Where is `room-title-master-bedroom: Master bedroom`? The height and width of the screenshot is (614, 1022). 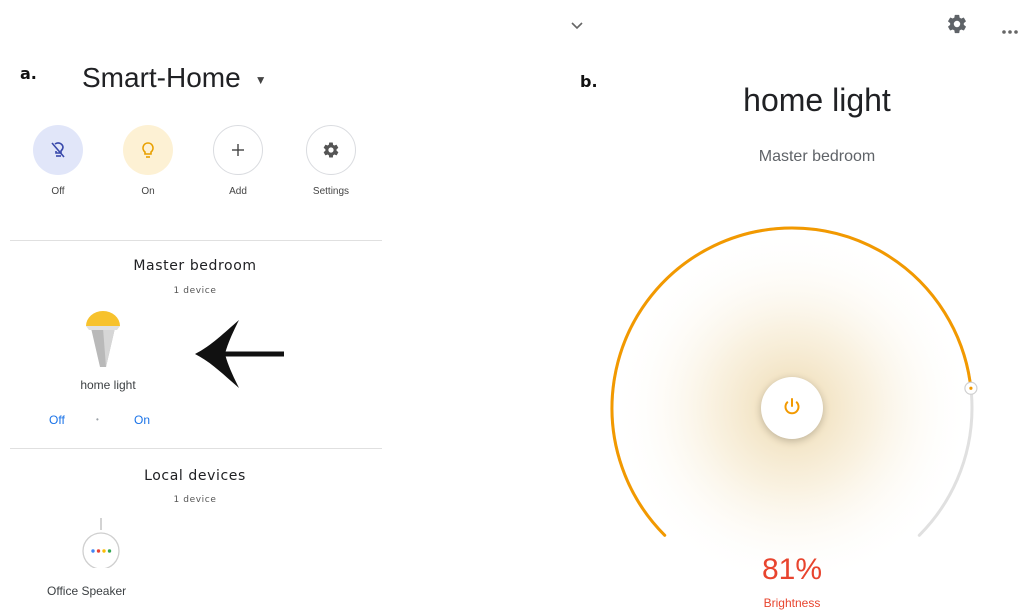
room-title-master-bedroom: Master bedroom is located at coordinates (195, 266).